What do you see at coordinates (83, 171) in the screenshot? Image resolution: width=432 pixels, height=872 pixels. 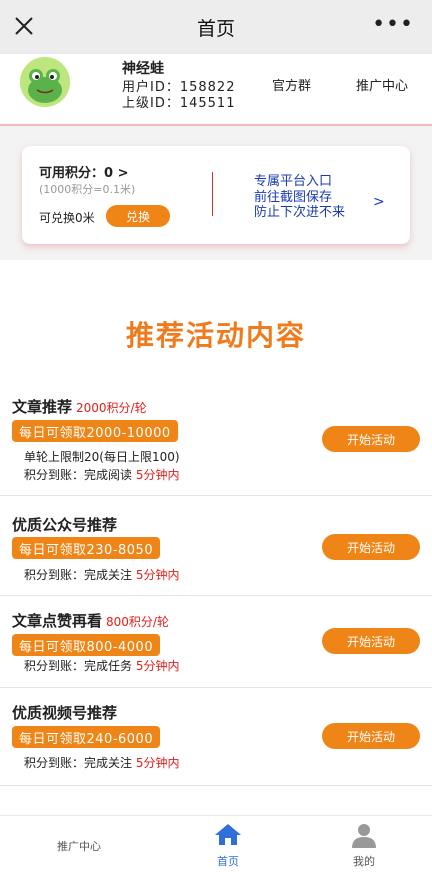 I see `available-points: 可用积分：0 >` at bounding box center [83, 171].